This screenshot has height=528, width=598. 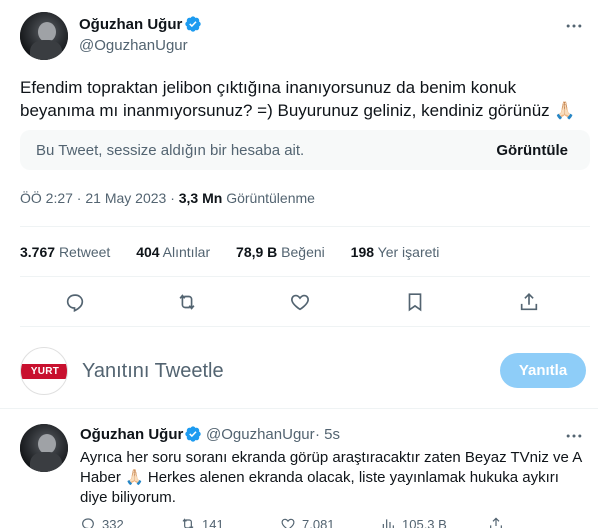 I want to click on views-label: Görüntülenme, so click(x=268, y=198).